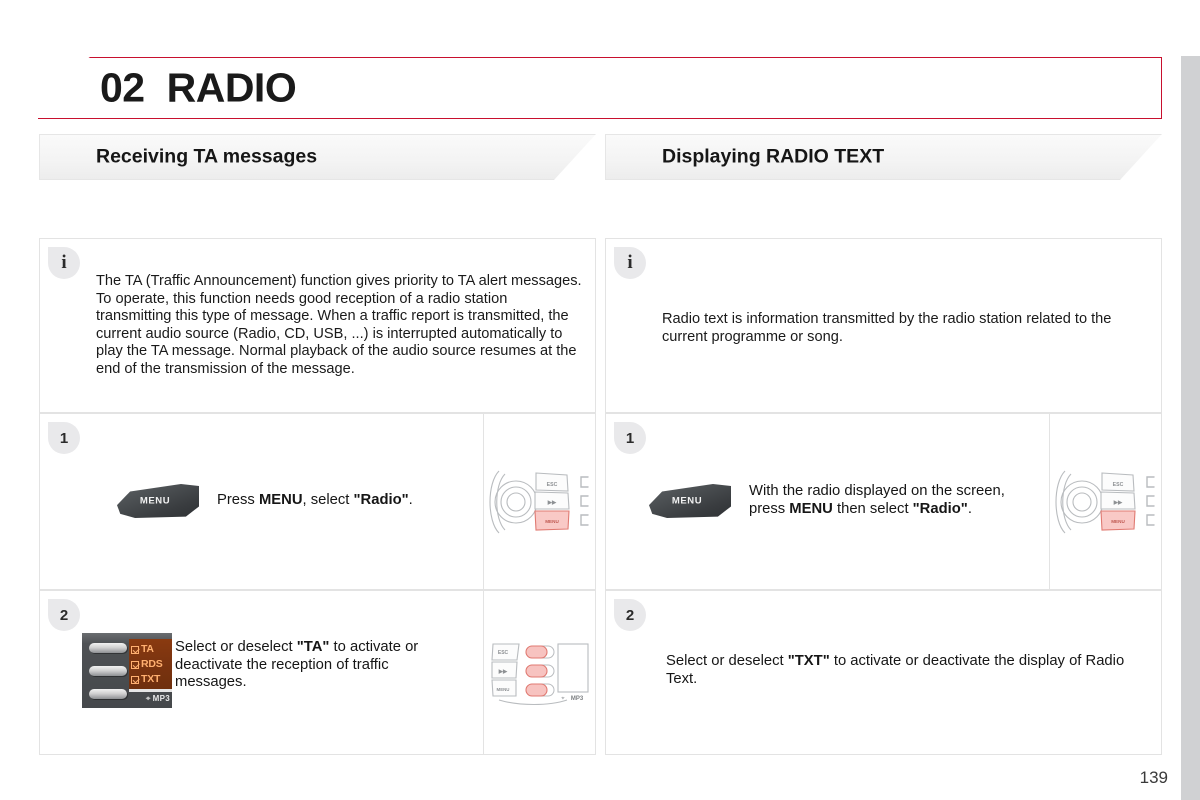 This screenshot has height=800, width=1200. Describe the element at coordinates (773, 156) in the screenshot. I see `section-header-right-label: Displaying RADIO TEXT` at that location.